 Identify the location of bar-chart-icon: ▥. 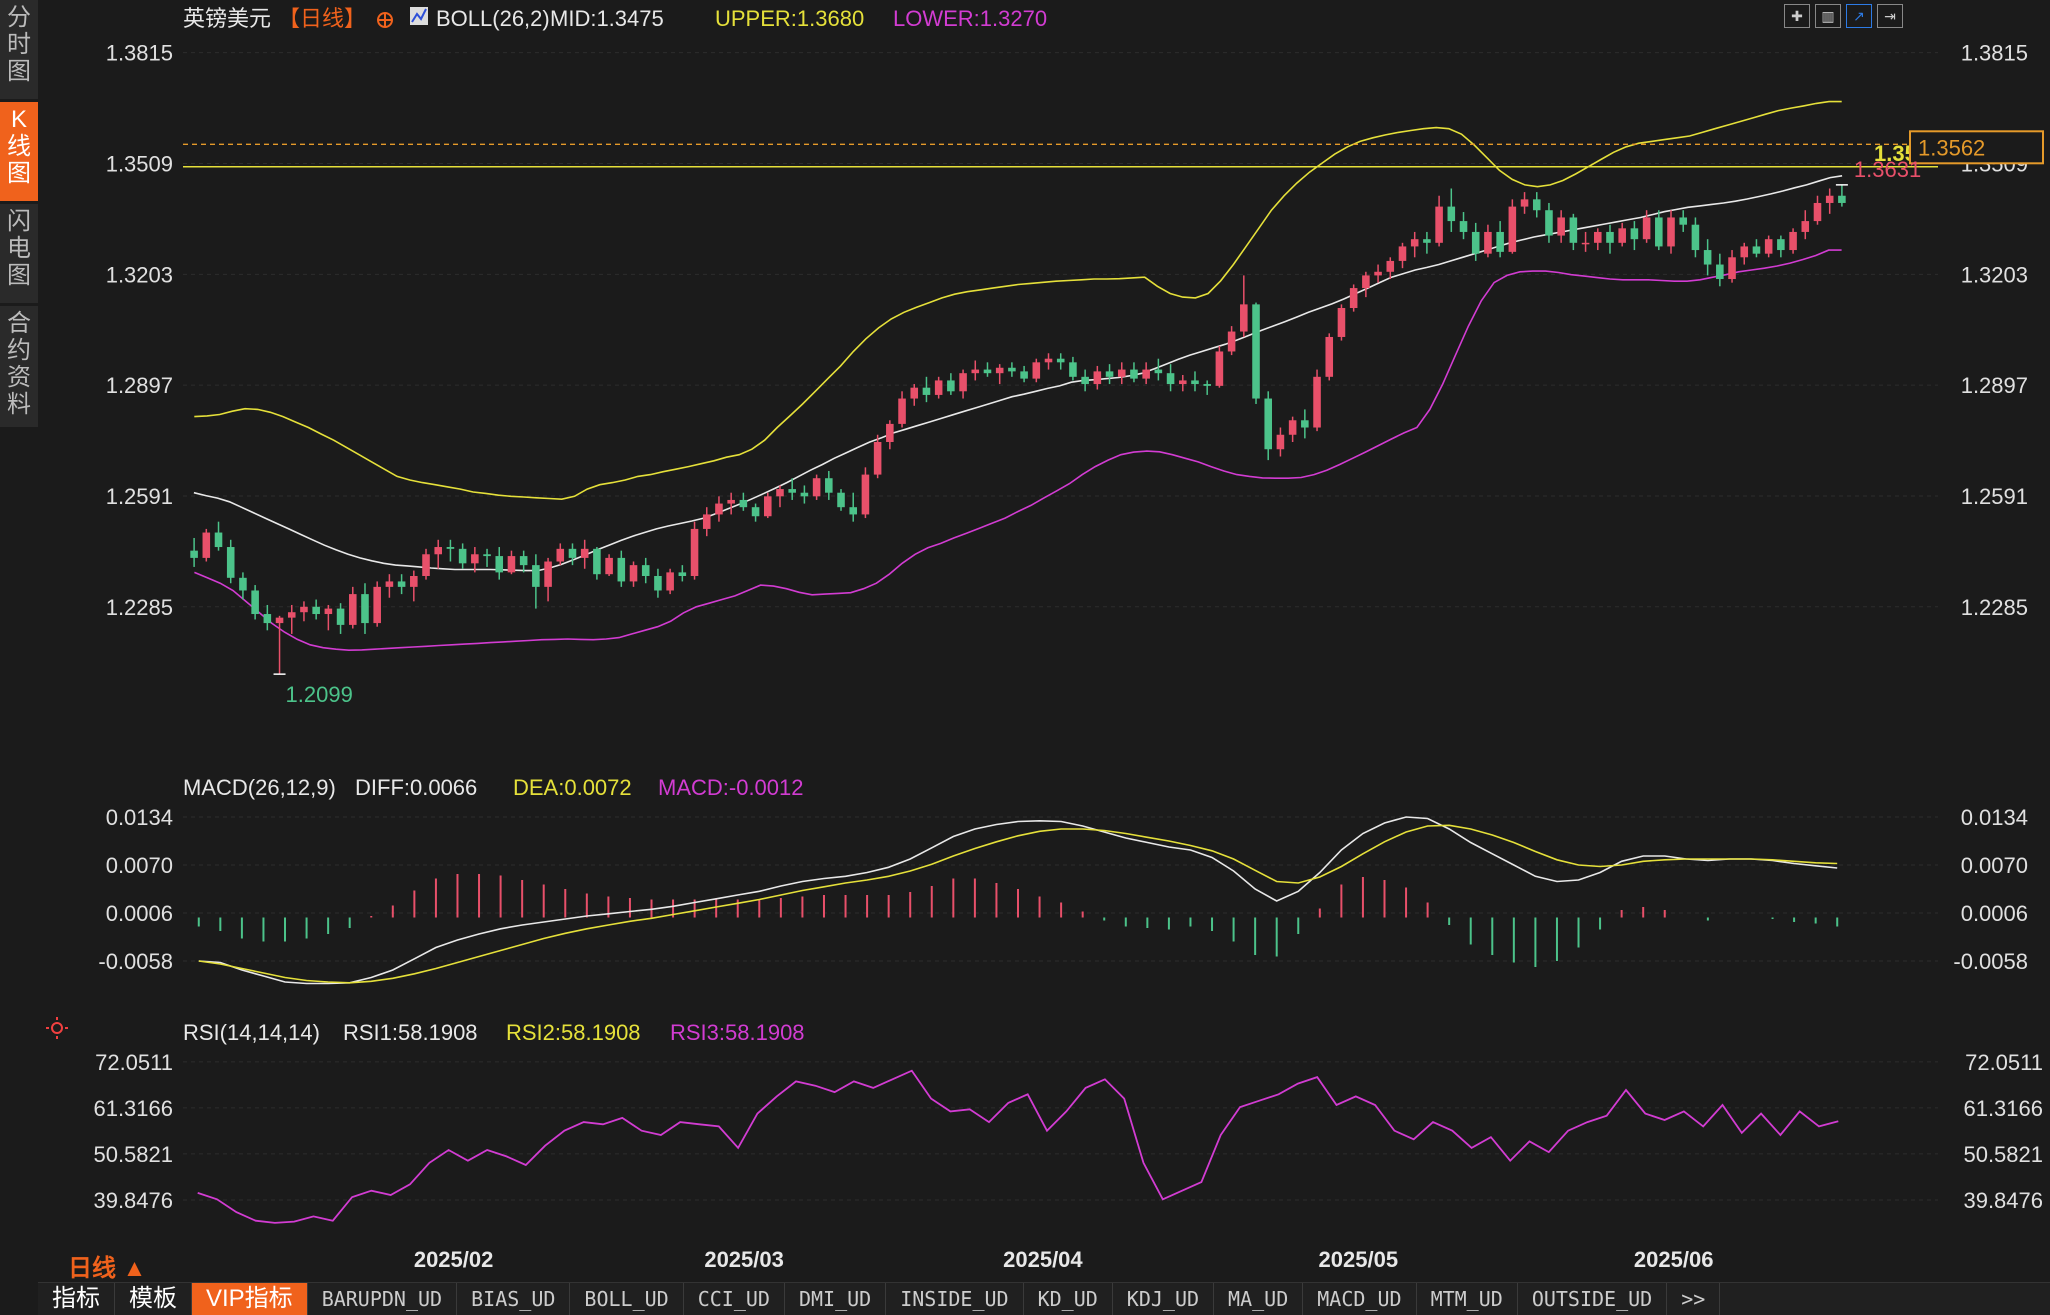
(1828, 16).